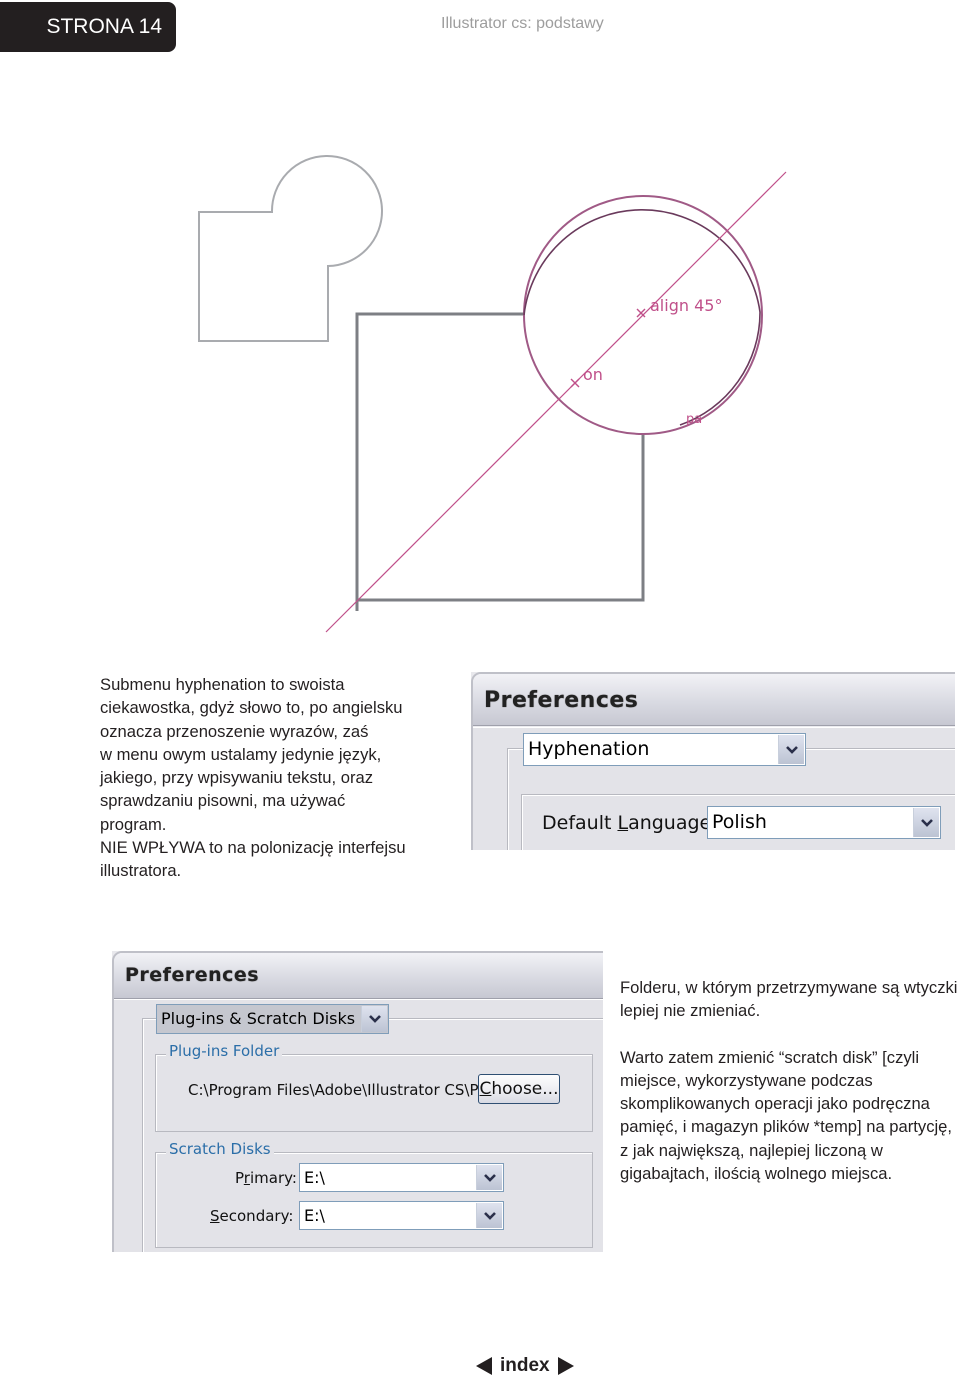  I want to click on primary-label: Primary:, so click(266, 1178).